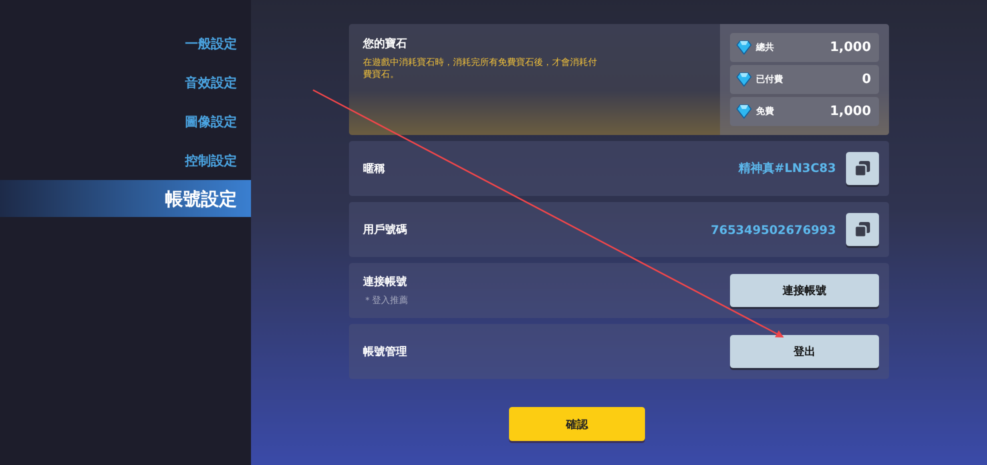 The width and height of the screenshot is (987, 465). I want to click on row-label: 連接帳號, so click(385, 281).